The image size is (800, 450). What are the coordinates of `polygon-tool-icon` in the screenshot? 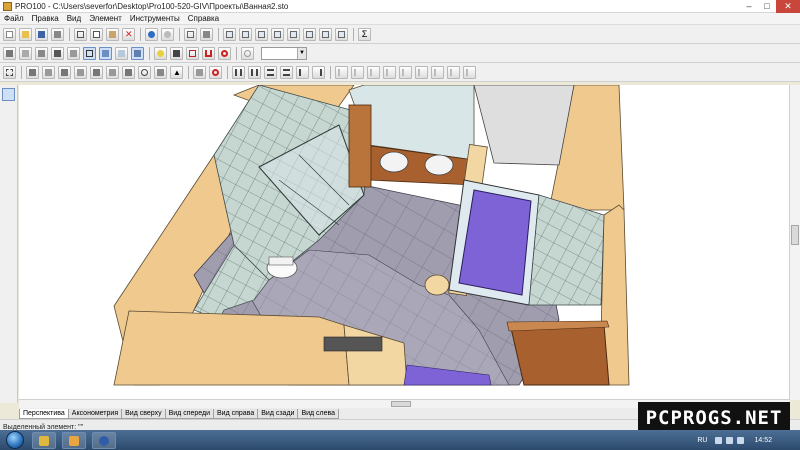 It's located at (8, 130).